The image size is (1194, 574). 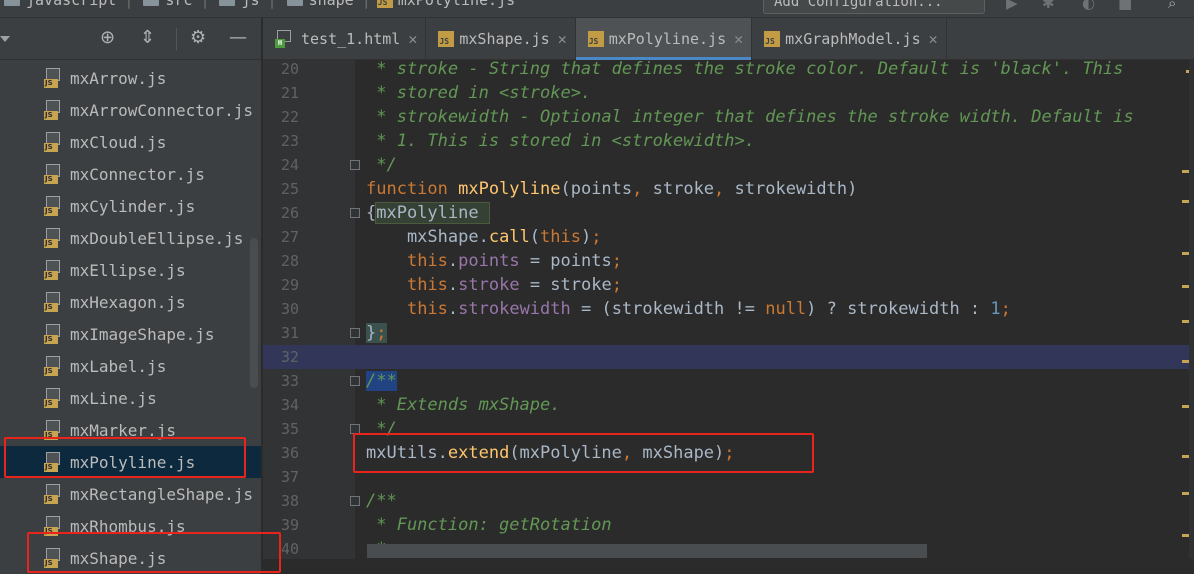 I want to click on code-line: 23 * 1. This is stored in <strokewidth>., so click(x=728, y=141).